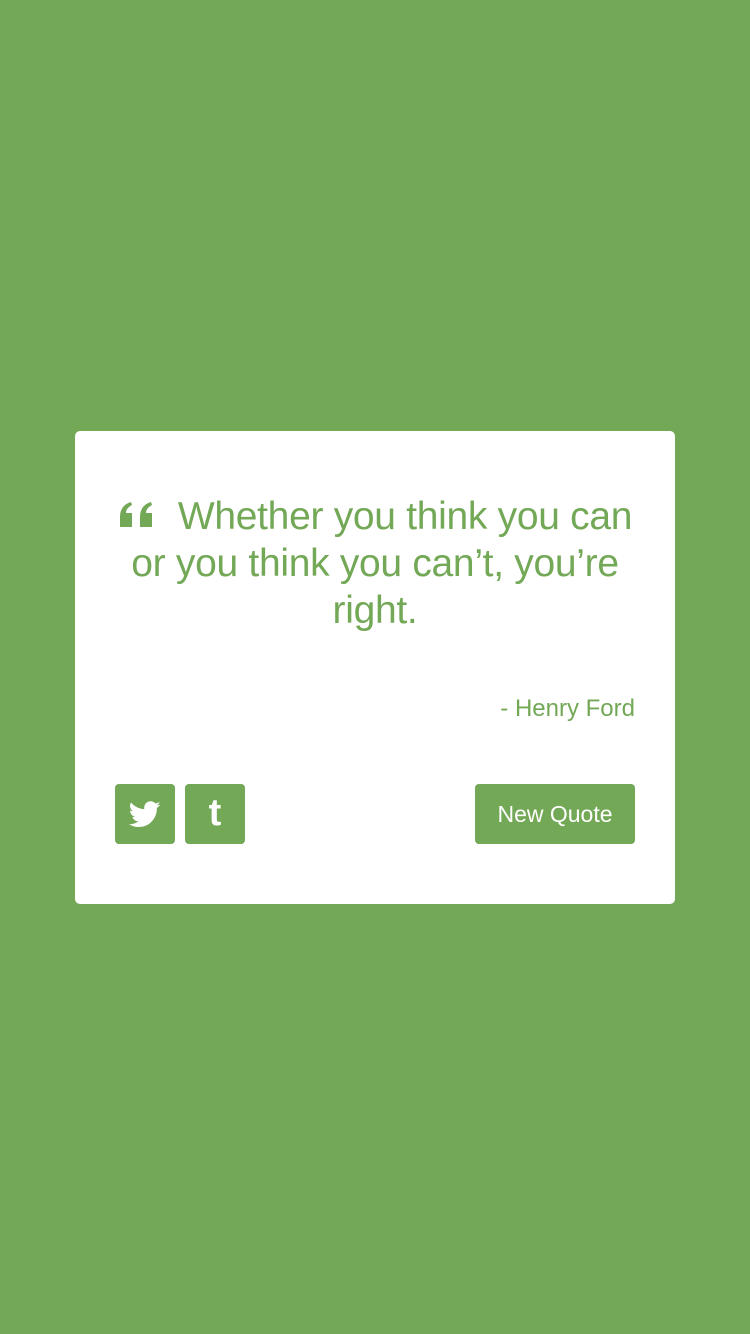 The width and height of the screenshot is (750, 1334). I want to click on quote-left-icon, so click(135, 514).